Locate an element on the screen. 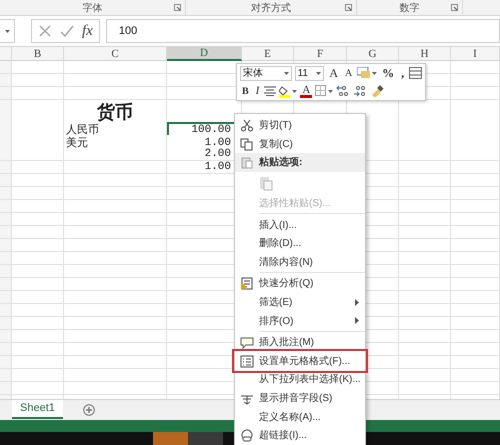 The width and height of the screenshot is (500, 445). group-label: 对齐方式 is located at coordinates (271, 8).